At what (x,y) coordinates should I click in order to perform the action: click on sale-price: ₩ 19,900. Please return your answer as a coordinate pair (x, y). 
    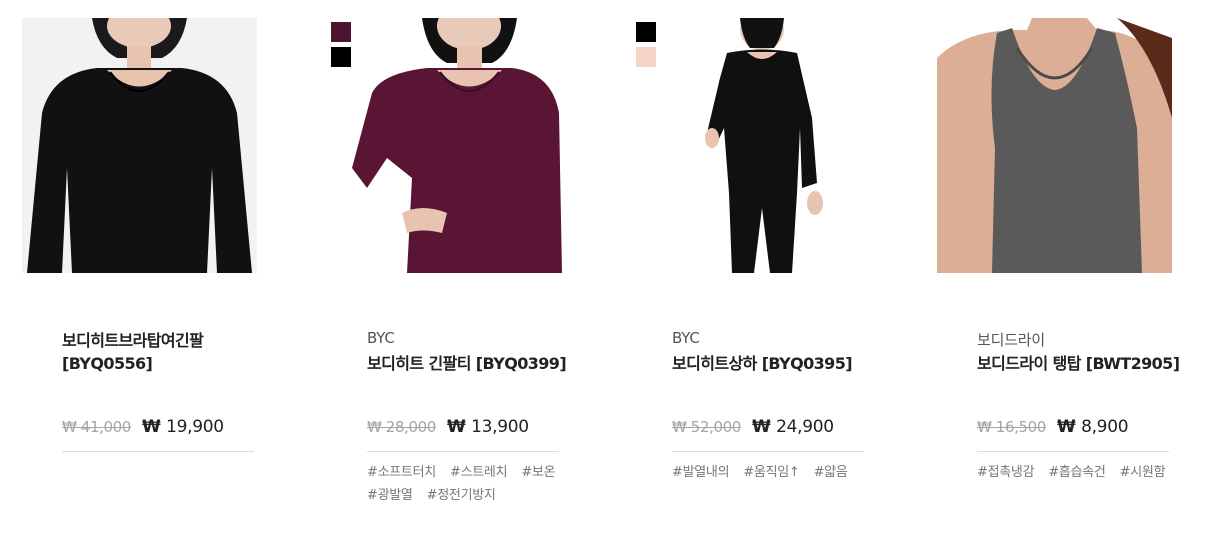
    Looking at the image, I should click on (183, 427).